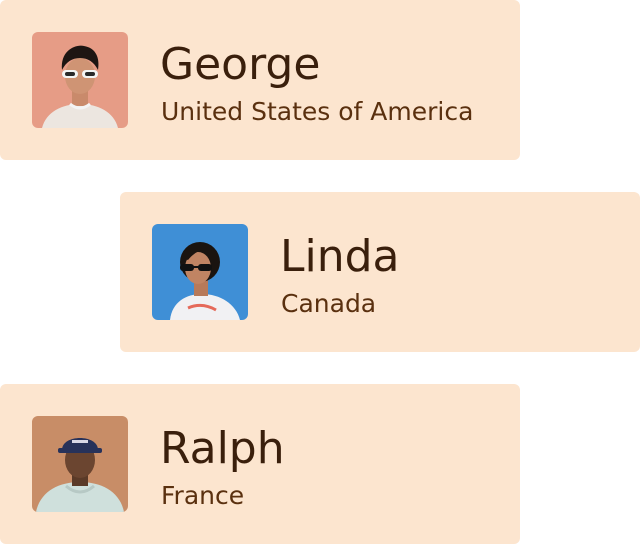  I want to click on man-with-cap-avatar-icon, so click(80, 464).